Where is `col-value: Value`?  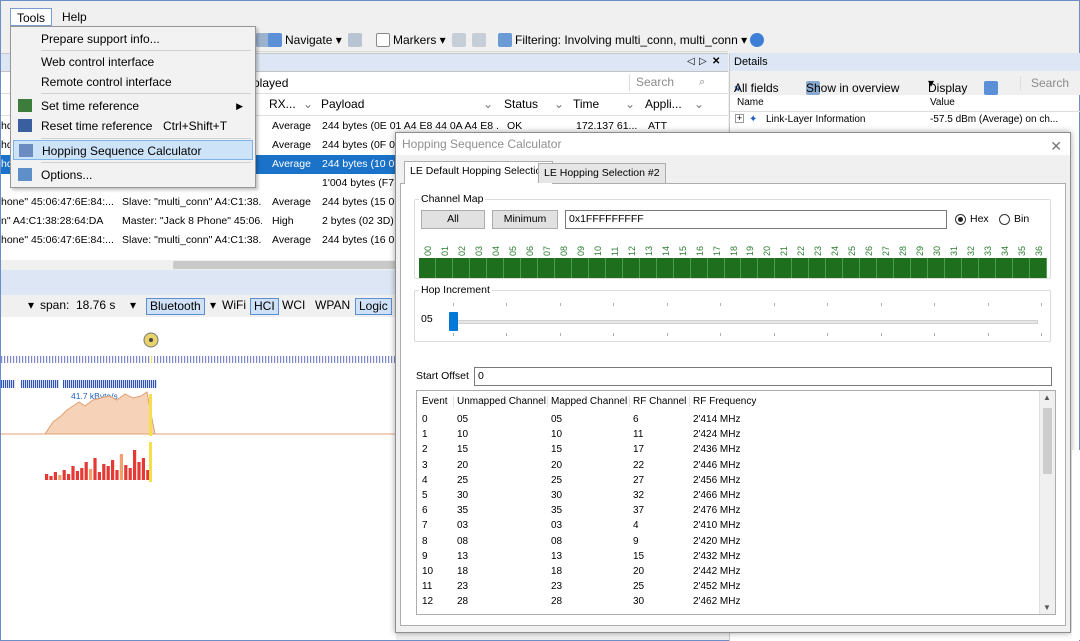 col-value: Value is located at coordinates (942, 102).